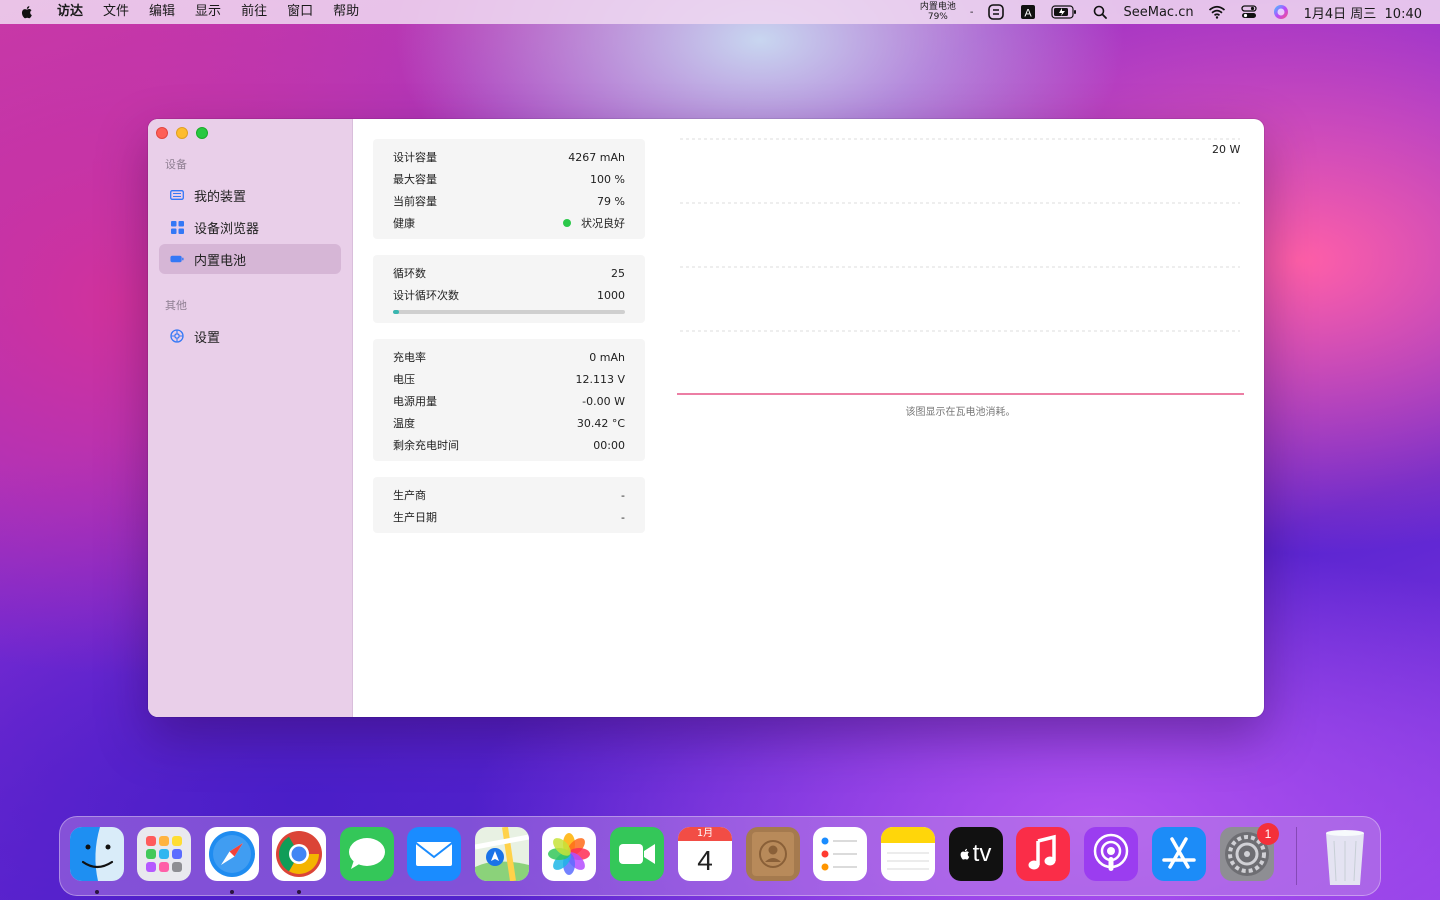  What do you see at coordinates (409, 273) in the screenshot?
I see `row-label: 循环数` at bounding box center [409, 273].